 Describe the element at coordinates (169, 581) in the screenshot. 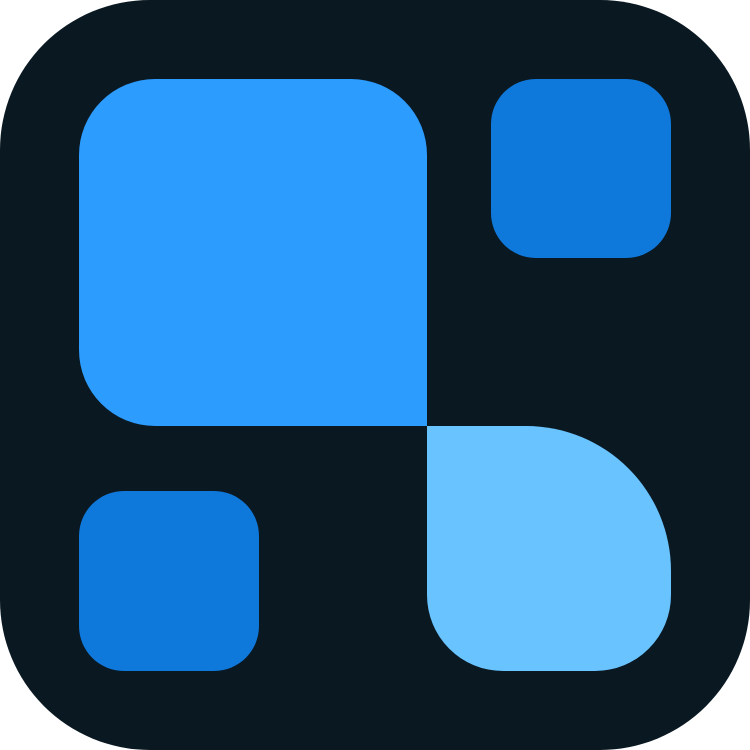

I see `dark-blue-rounded-square-bottom-left-icon` at that location.